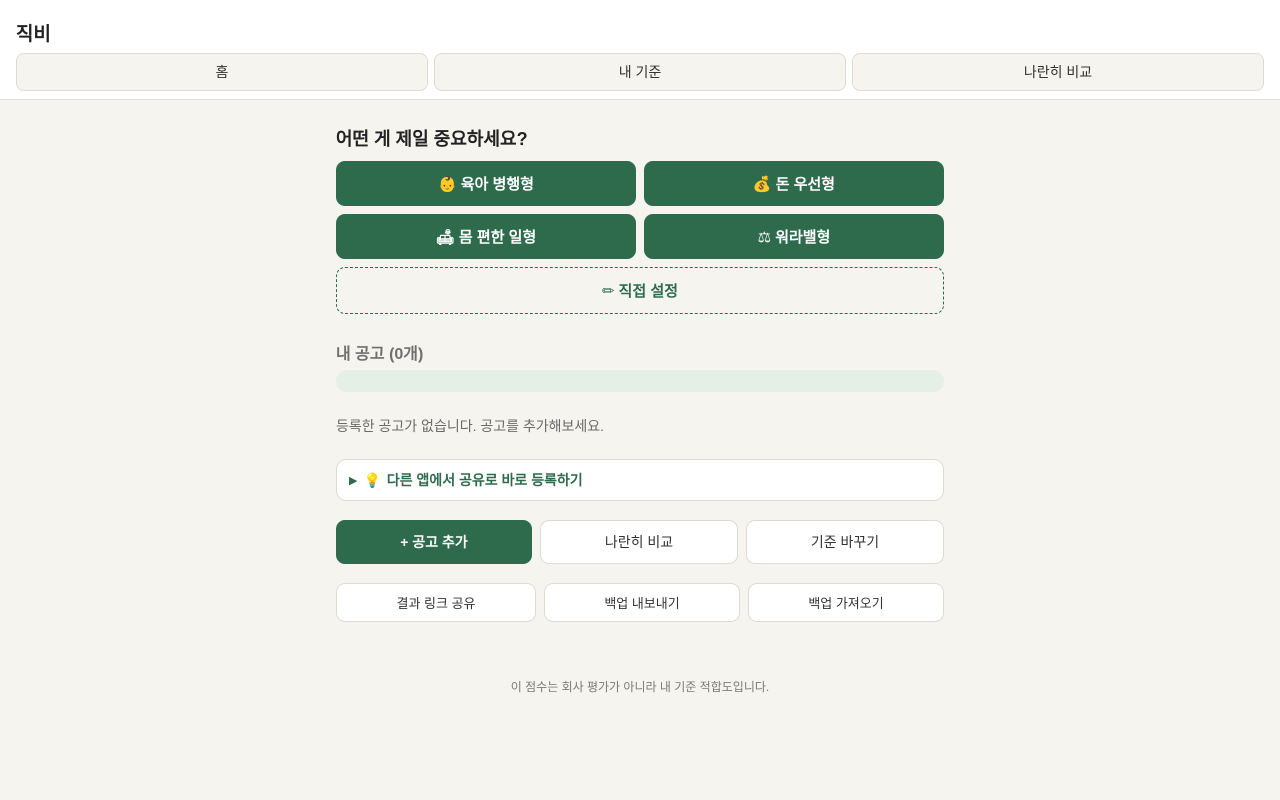 This screenshot has height=800, width=1280. What do you see at coordinates (640, 480) in the screenshot?
I see `share-tip-disclosure: ▶ 💡 다른 앱에서 공유로 바로 등록하기` at bounding box center [640, 480].